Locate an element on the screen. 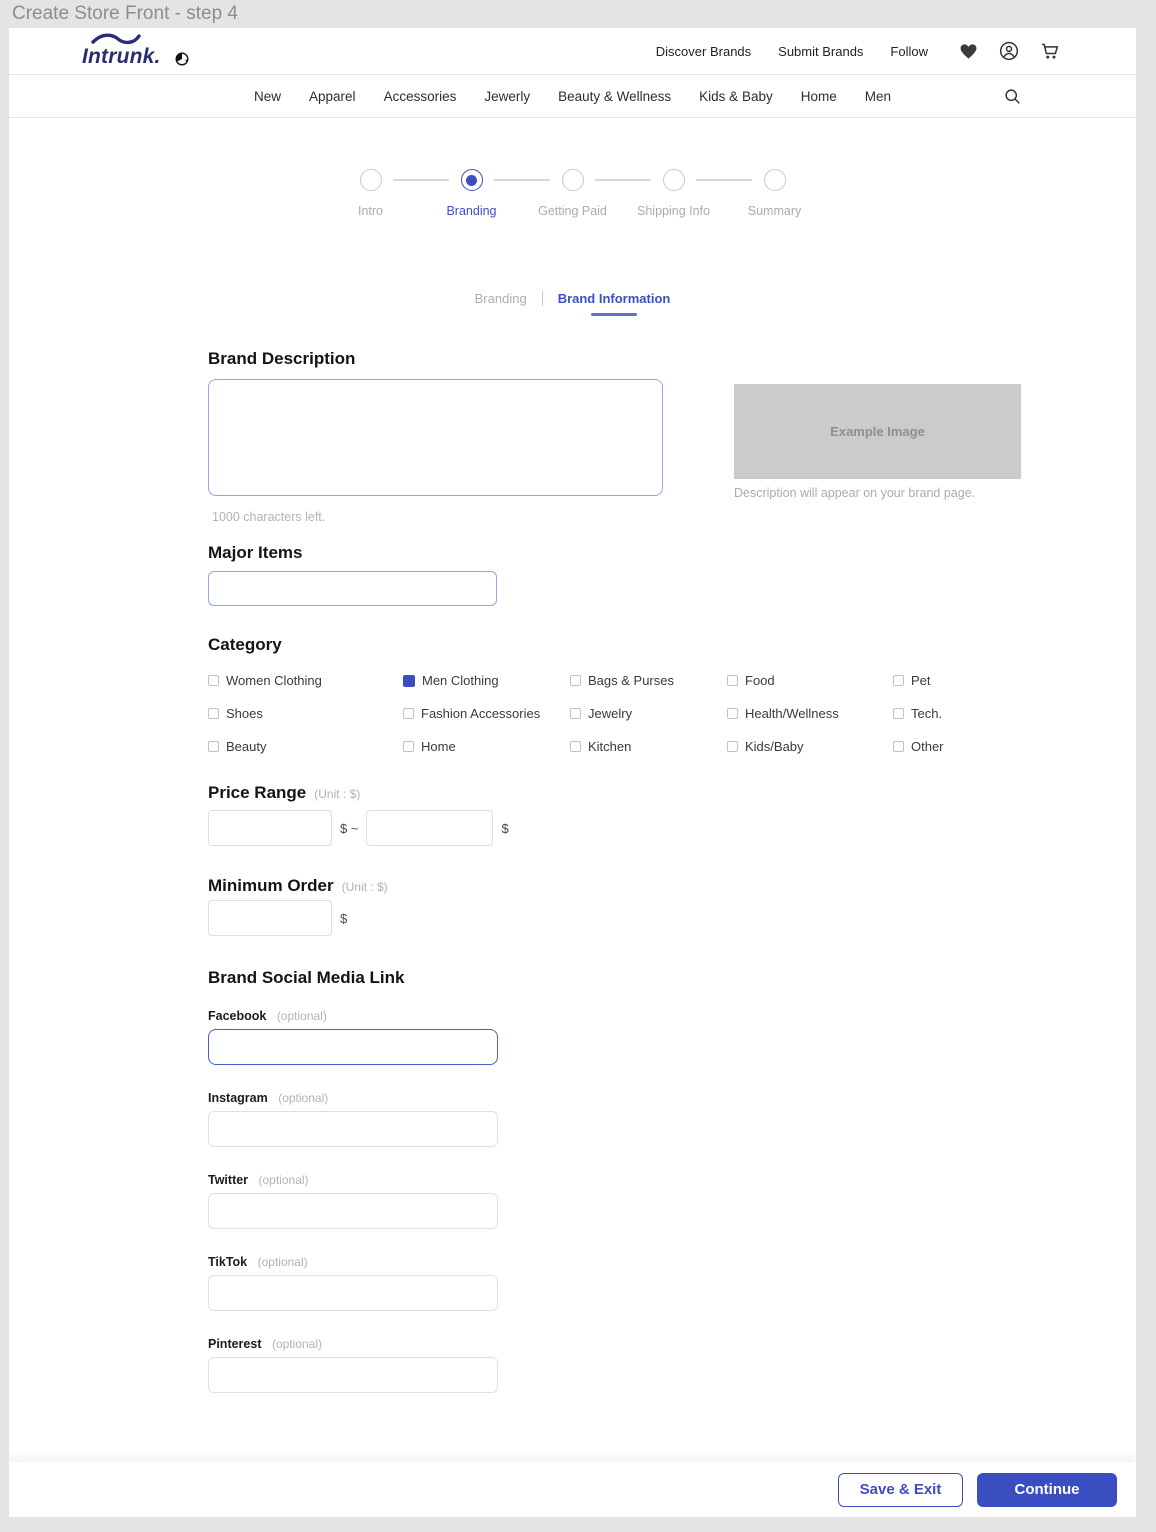  nav-item-apparel: Apparel is located at coordinates (332, 96).